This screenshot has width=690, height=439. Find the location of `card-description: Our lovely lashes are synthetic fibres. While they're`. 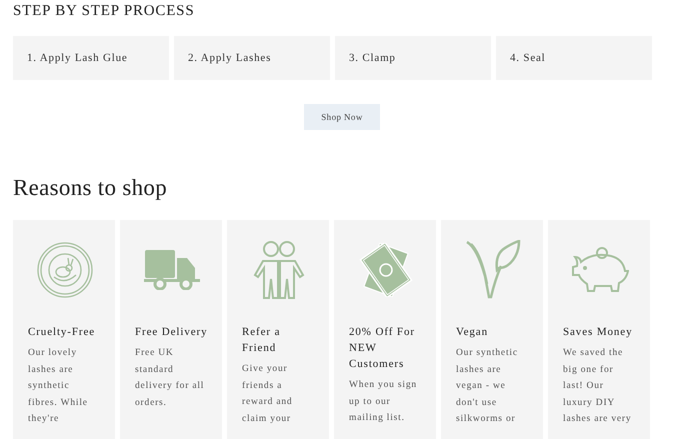

card-description: Our lovely lashes are synthetic fibres. While they're is located at coordinates (58, 386).